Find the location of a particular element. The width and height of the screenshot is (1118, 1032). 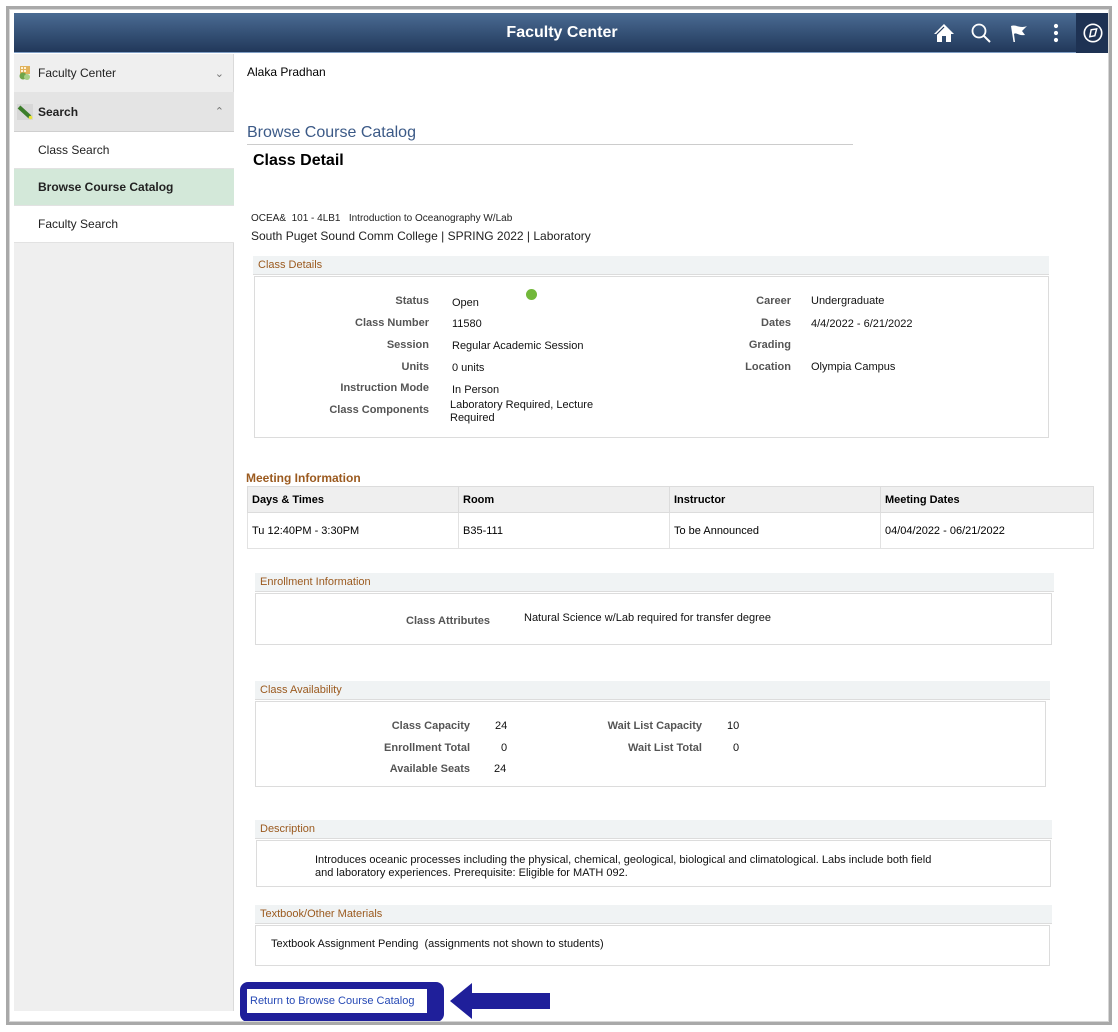

heading-divider is located at coordinates (550, 144).